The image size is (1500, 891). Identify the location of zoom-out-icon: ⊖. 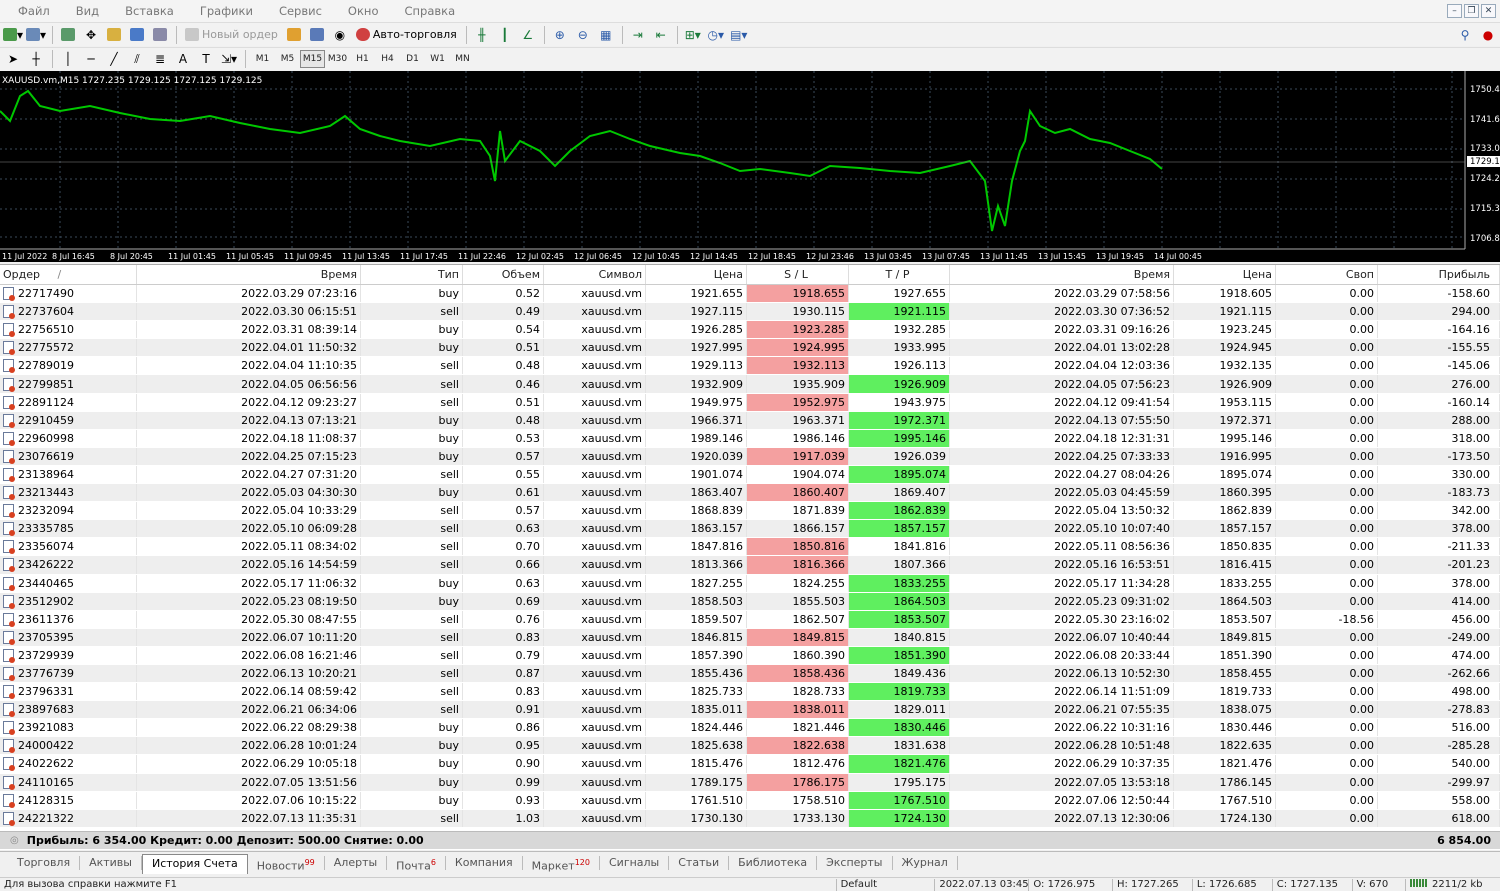
(583, 35).